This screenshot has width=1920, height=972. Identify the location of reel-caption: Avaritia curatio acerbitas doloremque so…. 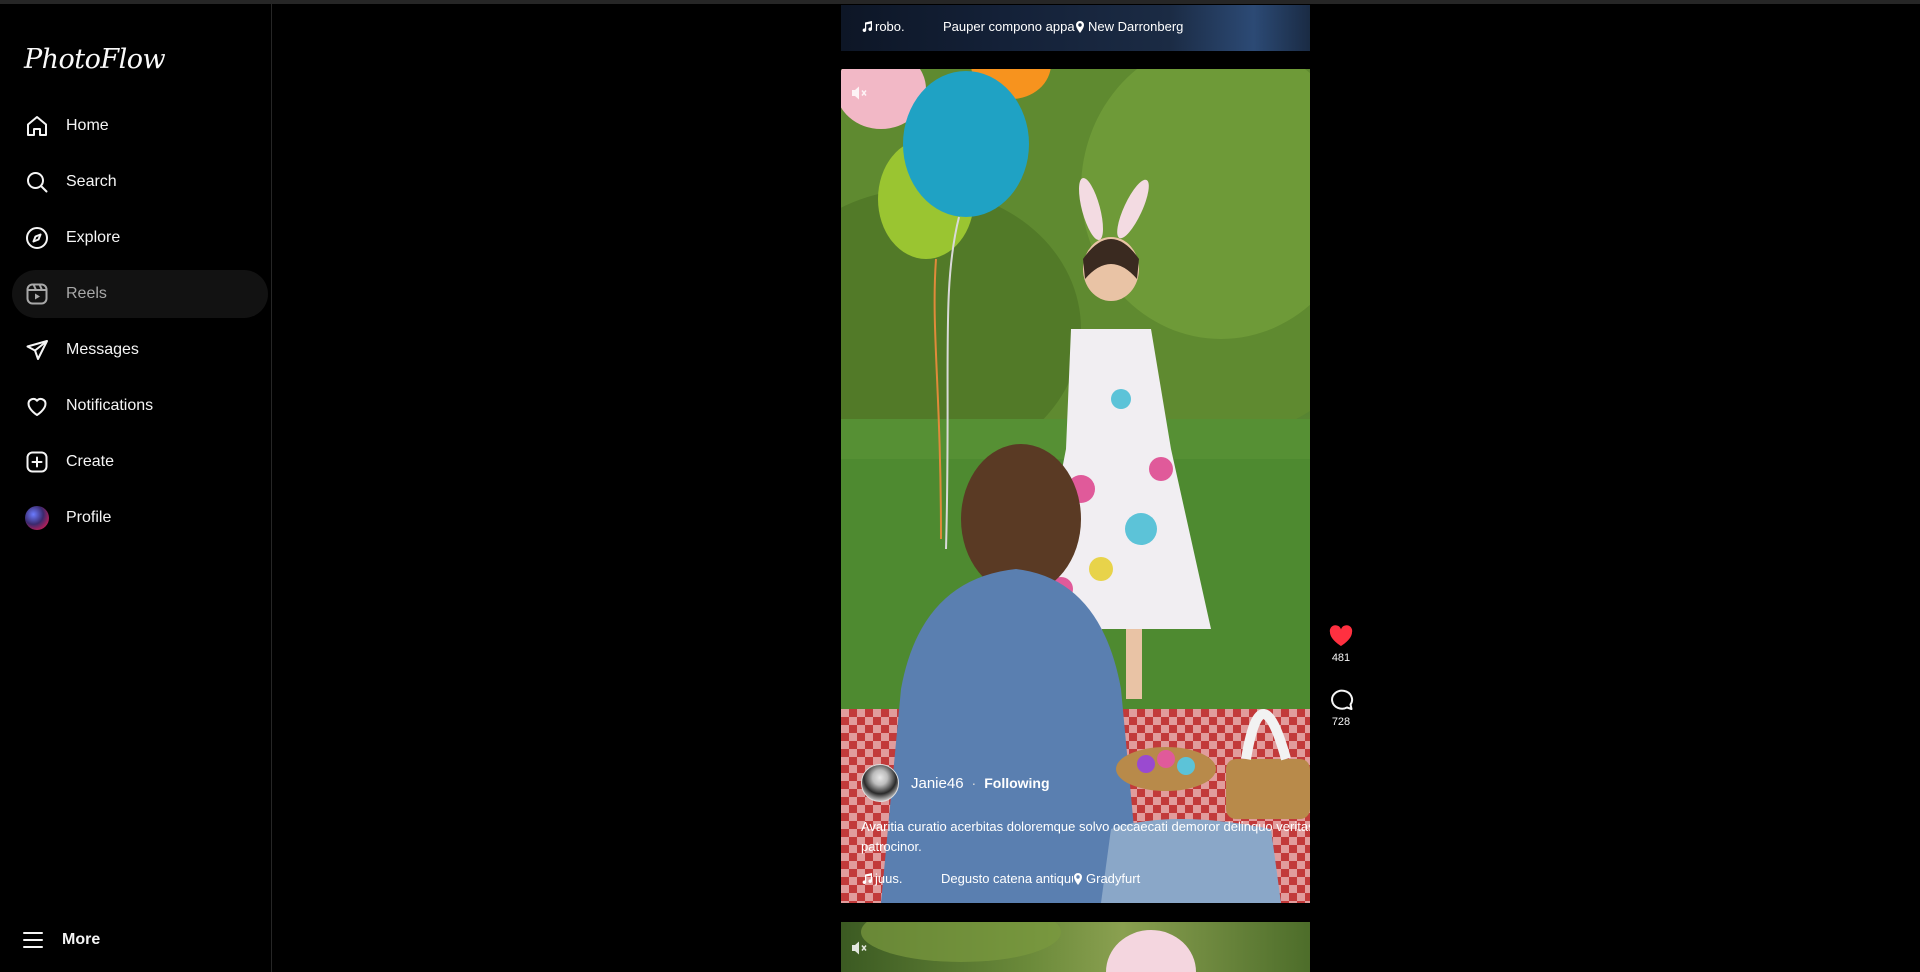
(1085, 837).